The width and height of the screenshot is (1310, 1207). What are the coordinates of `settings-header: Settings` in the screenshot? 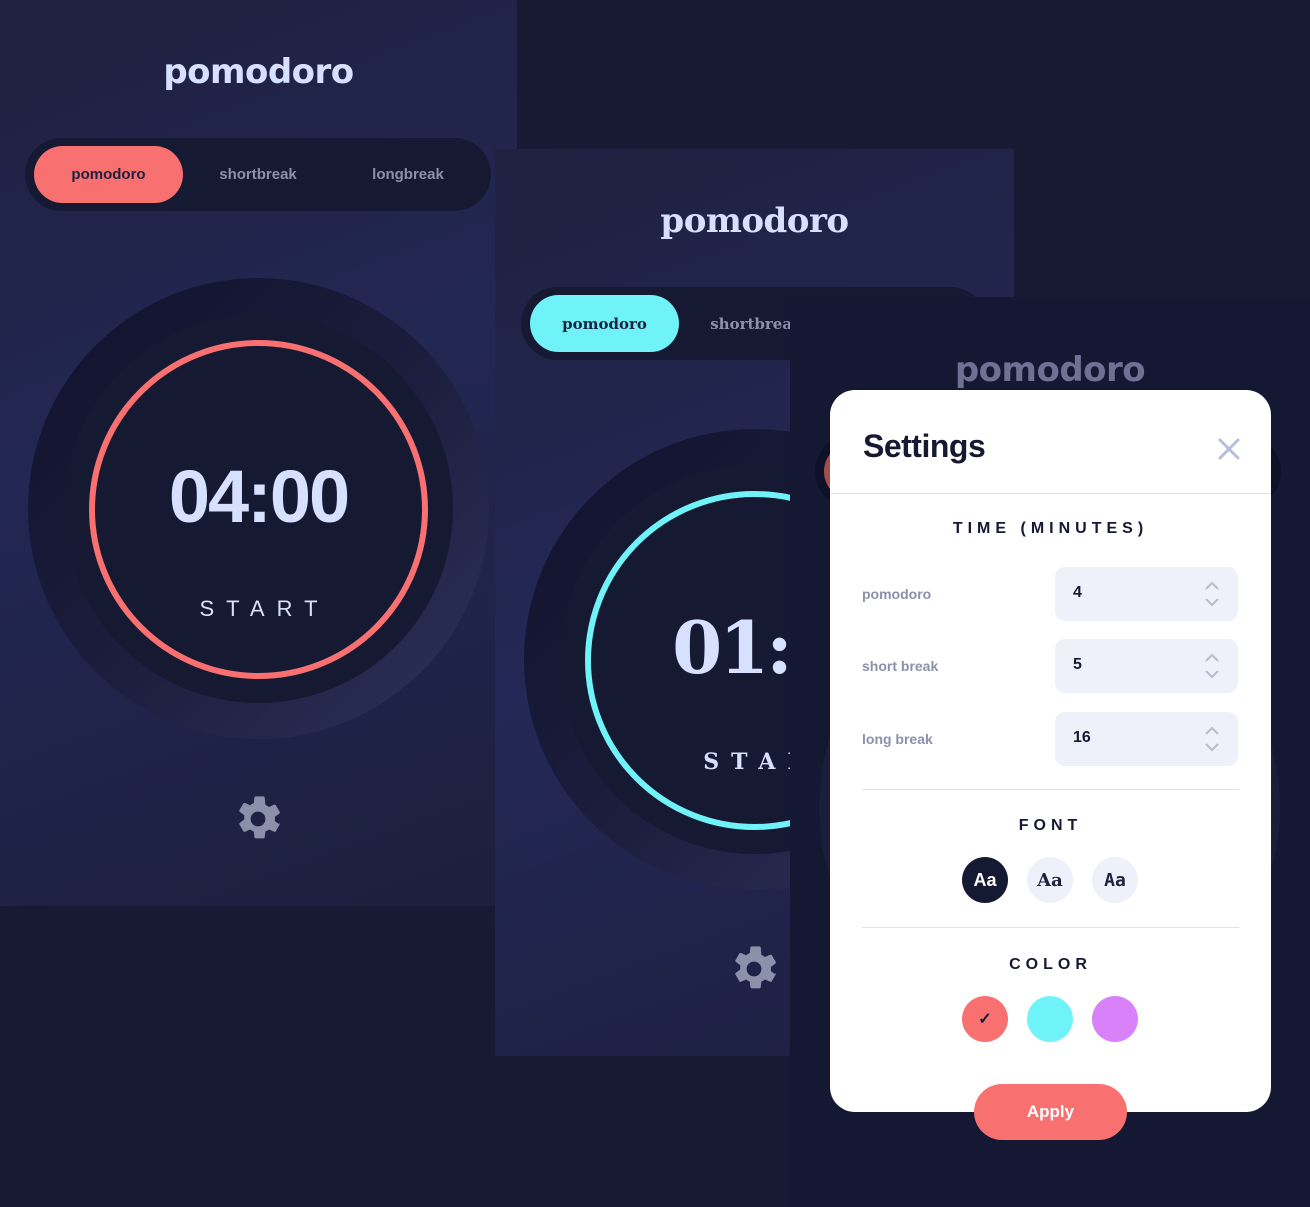 It's located at (1050, 442).